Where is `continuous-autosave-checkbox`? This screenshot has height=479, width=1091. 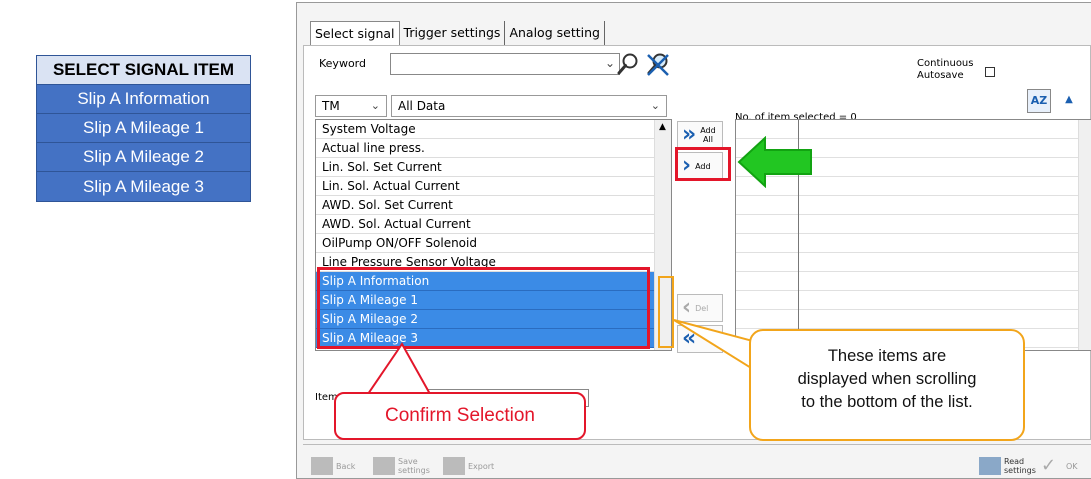 continuous-autosave-checkbox is located at coordinates (990, 72).